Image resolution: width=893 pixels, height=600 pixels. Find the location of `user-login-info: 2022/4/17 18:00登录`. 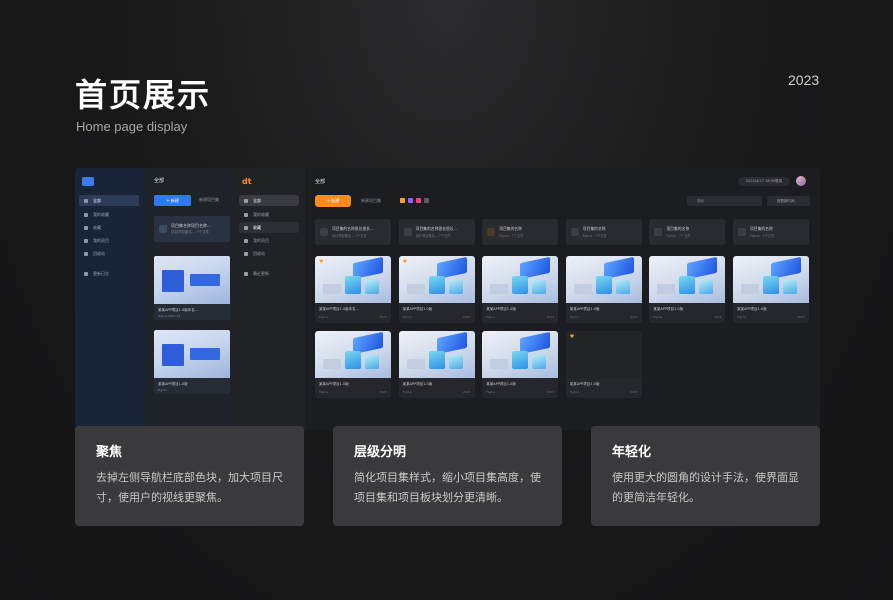

user-login-info: 2022/4/17 18:00登录 is located at coordinates (764, 181).